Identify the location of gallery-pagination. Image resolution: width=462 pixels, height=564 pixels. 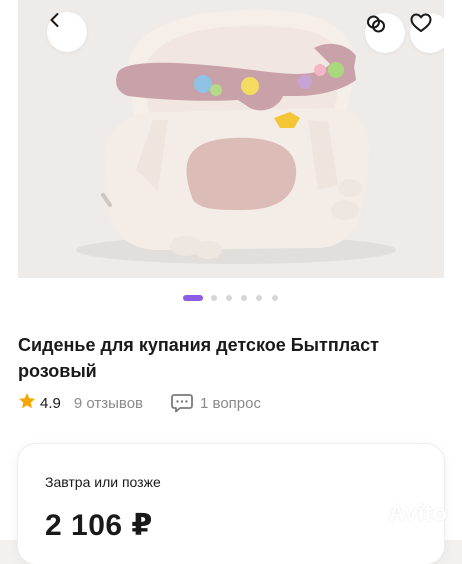
(231, 298).